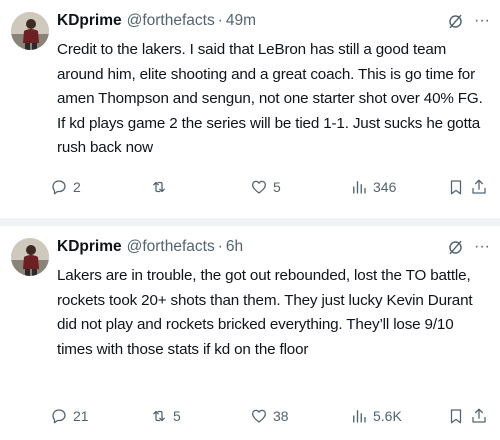  What do you see at coordinates (385, 187) in the screenshot?
I see `views-count: 346` at bounding box center [385, 187].